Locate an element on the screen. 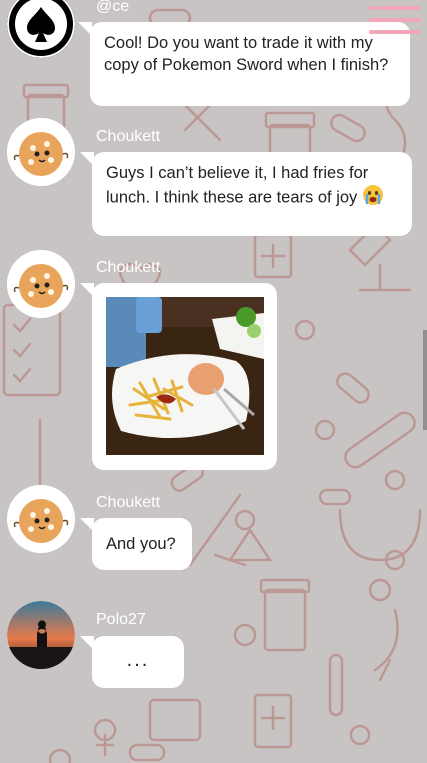  hamburger-menu-icon is located at coordinates (395, 25).